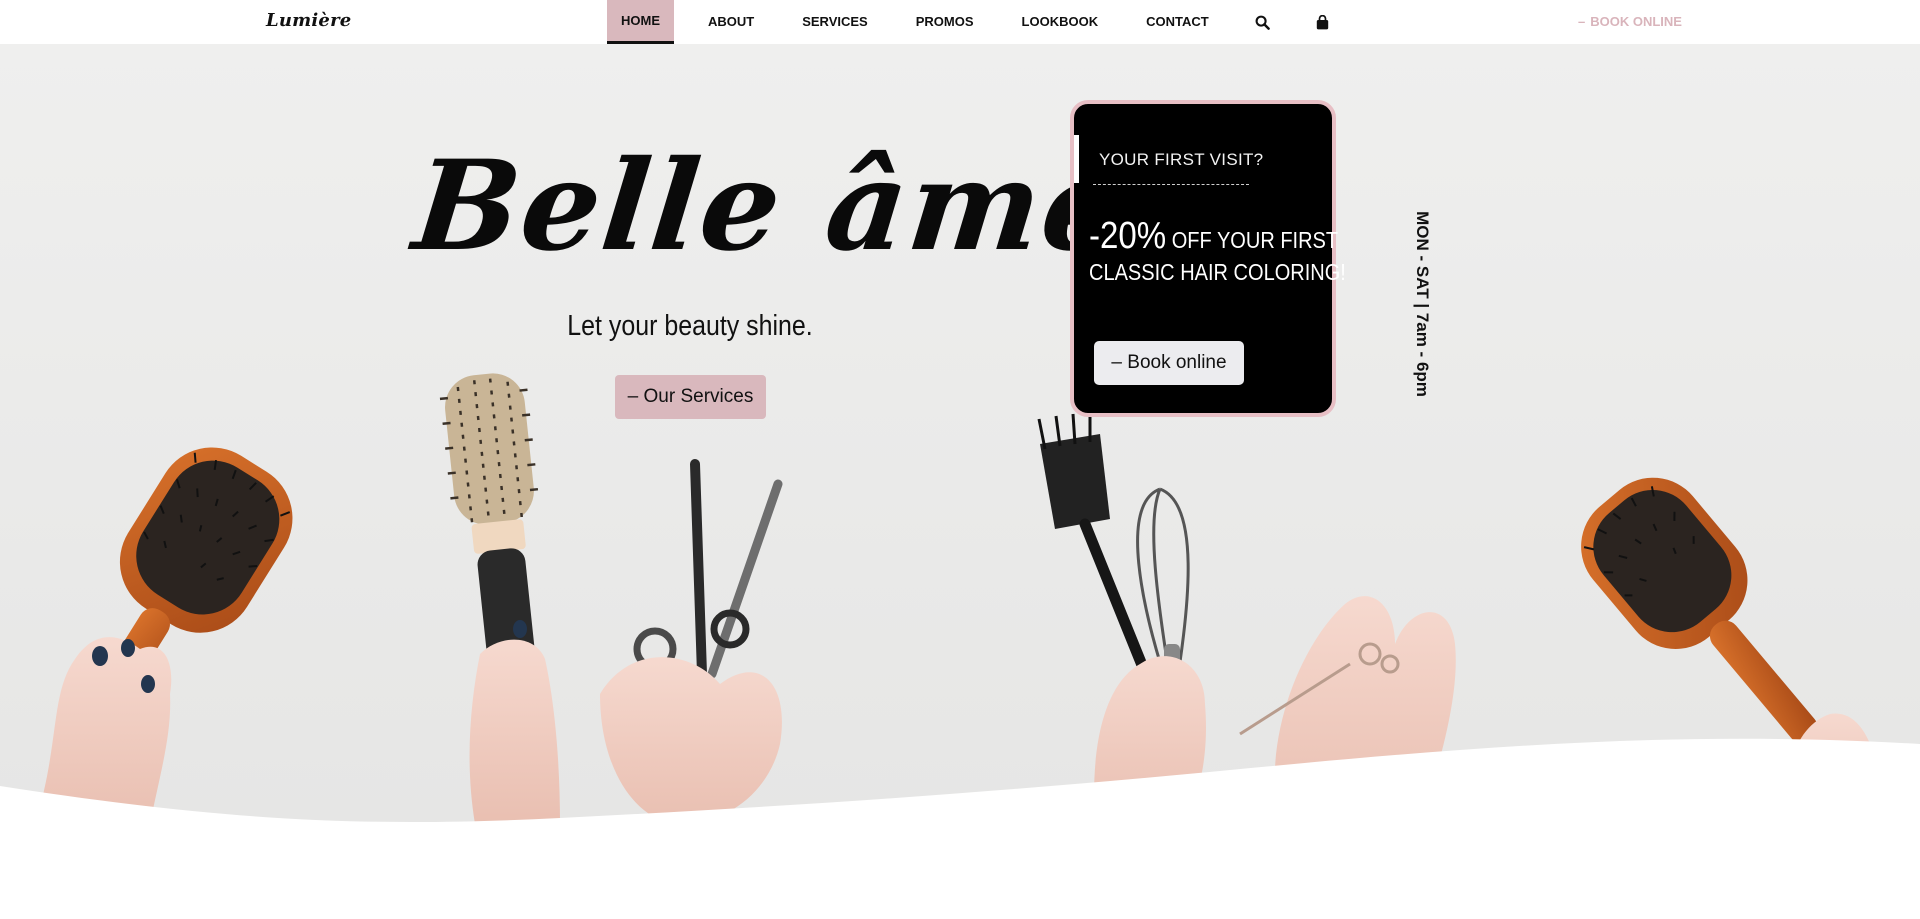 The height and width of the screenshot is (919, 1920). I want to click on hero-title: Belle âme, so click(769, 206).